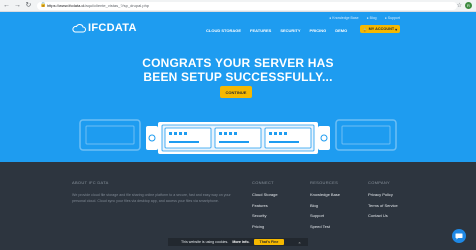 Image resolution: width=476 pixels, height=250 pixels. What do you see at coordinates (236, 92) in the screenshot?
I see `continue-button: CONTINUE` at bounding box center [236, 92].